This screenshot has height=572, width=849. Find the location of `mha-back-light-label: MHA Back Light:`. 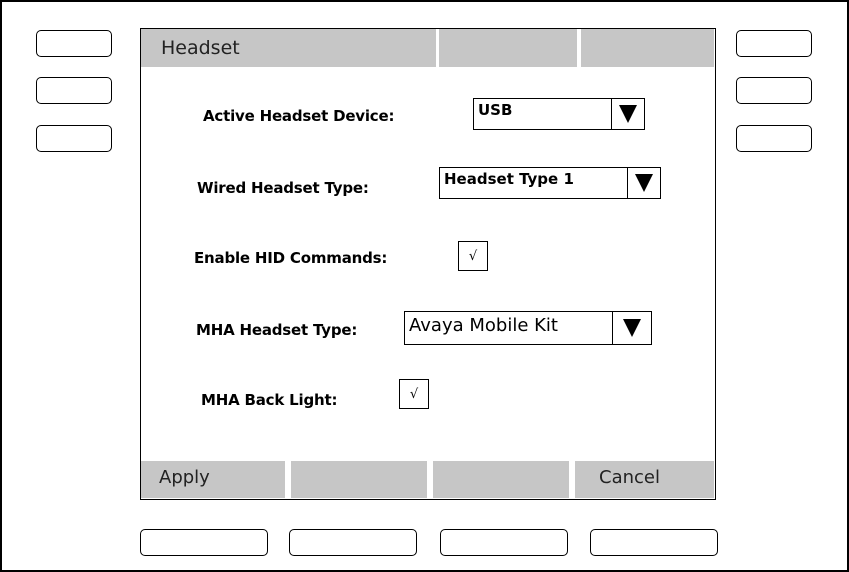

mha-back-light-label: MHA Back Light: is located at coordinates (269, 400).